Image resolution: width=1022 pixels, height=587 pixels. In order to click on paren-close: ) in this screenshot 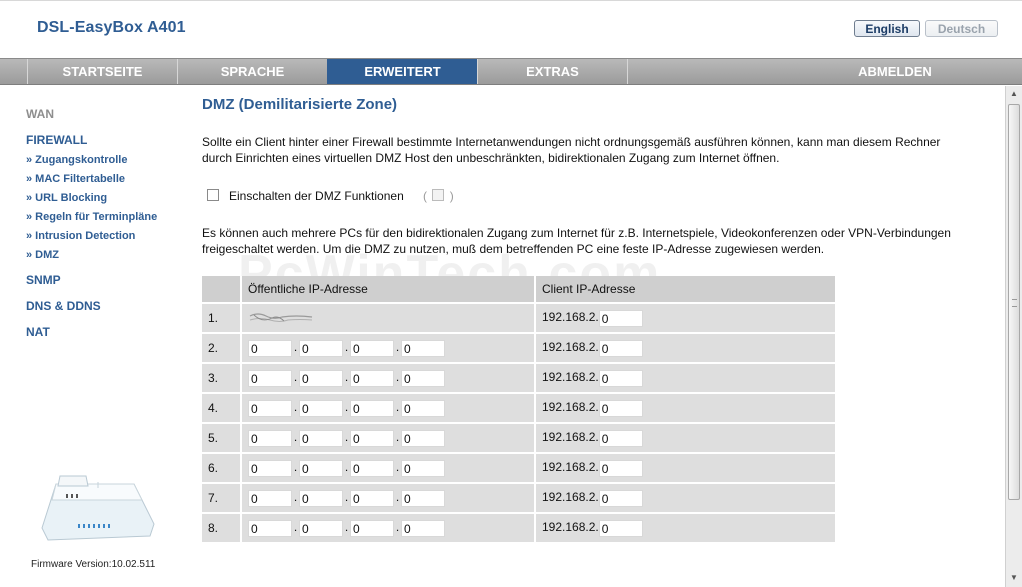, I will do `click(451, 196)`.